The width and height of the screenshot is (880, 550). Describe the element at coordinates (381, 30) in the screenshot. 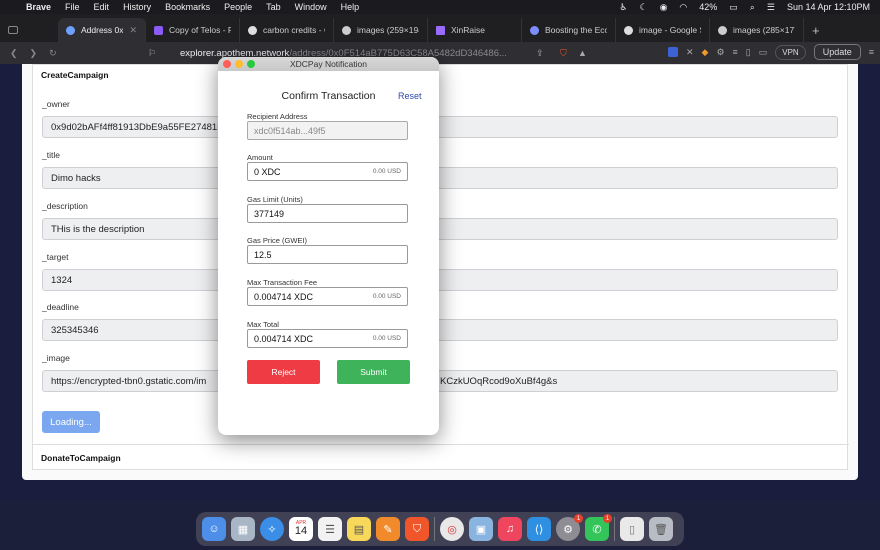

I see `tab-images-259: images (259×194)` at that location.